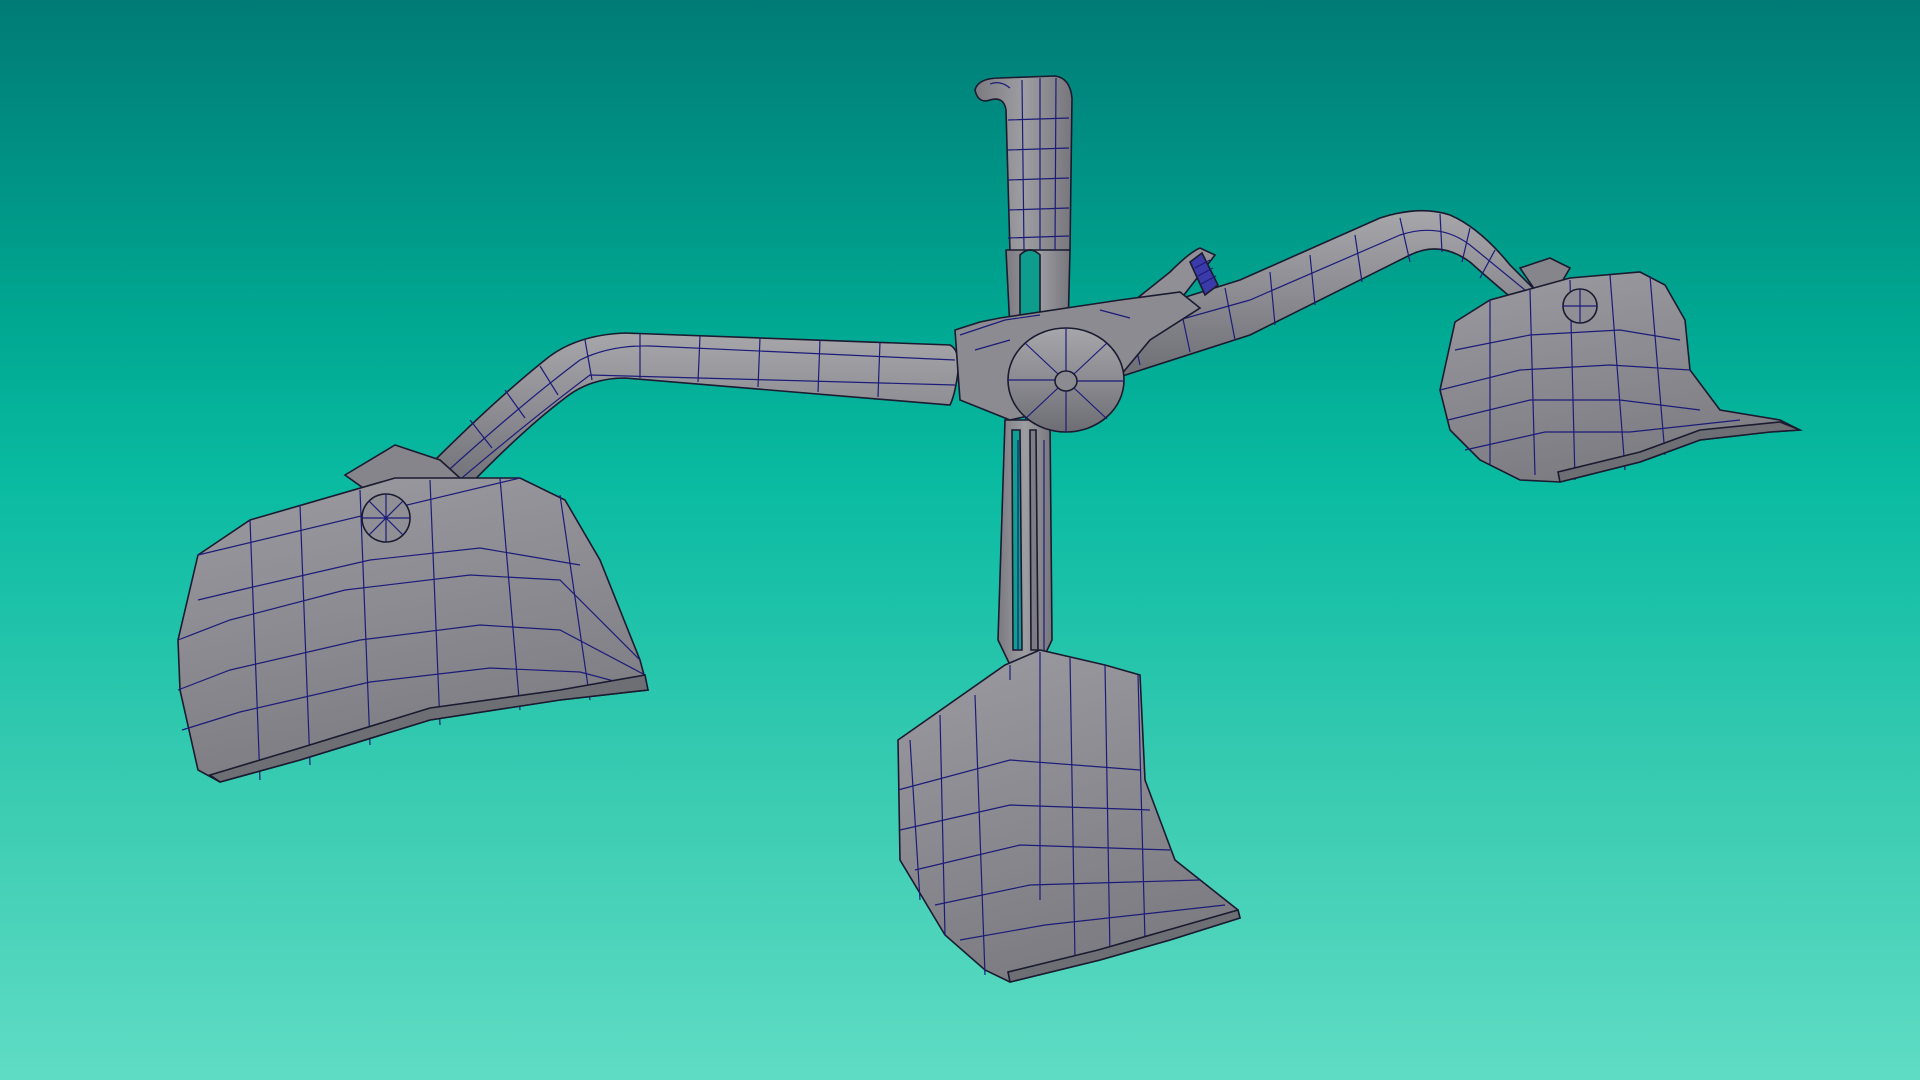  I want to click on left-blade, so click(413, 630).